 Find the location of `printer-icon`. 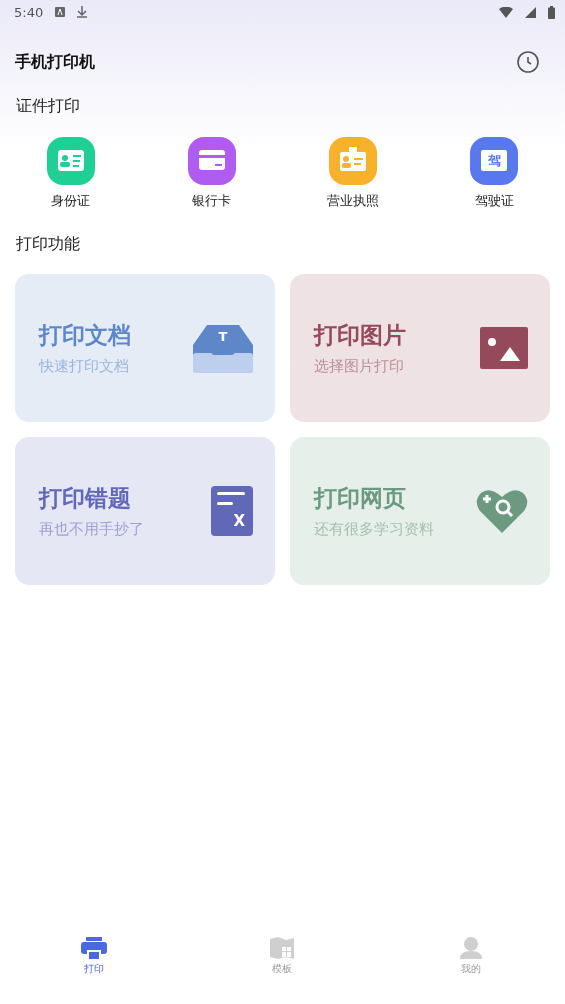

printer-icon is located at coordinates (94, 948).